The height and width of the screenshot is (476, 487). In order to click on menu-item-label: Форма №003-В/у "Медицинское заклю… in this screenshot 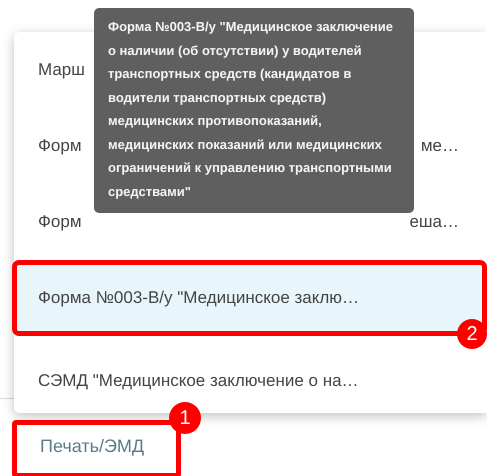, I will do `click(199, 298)`.